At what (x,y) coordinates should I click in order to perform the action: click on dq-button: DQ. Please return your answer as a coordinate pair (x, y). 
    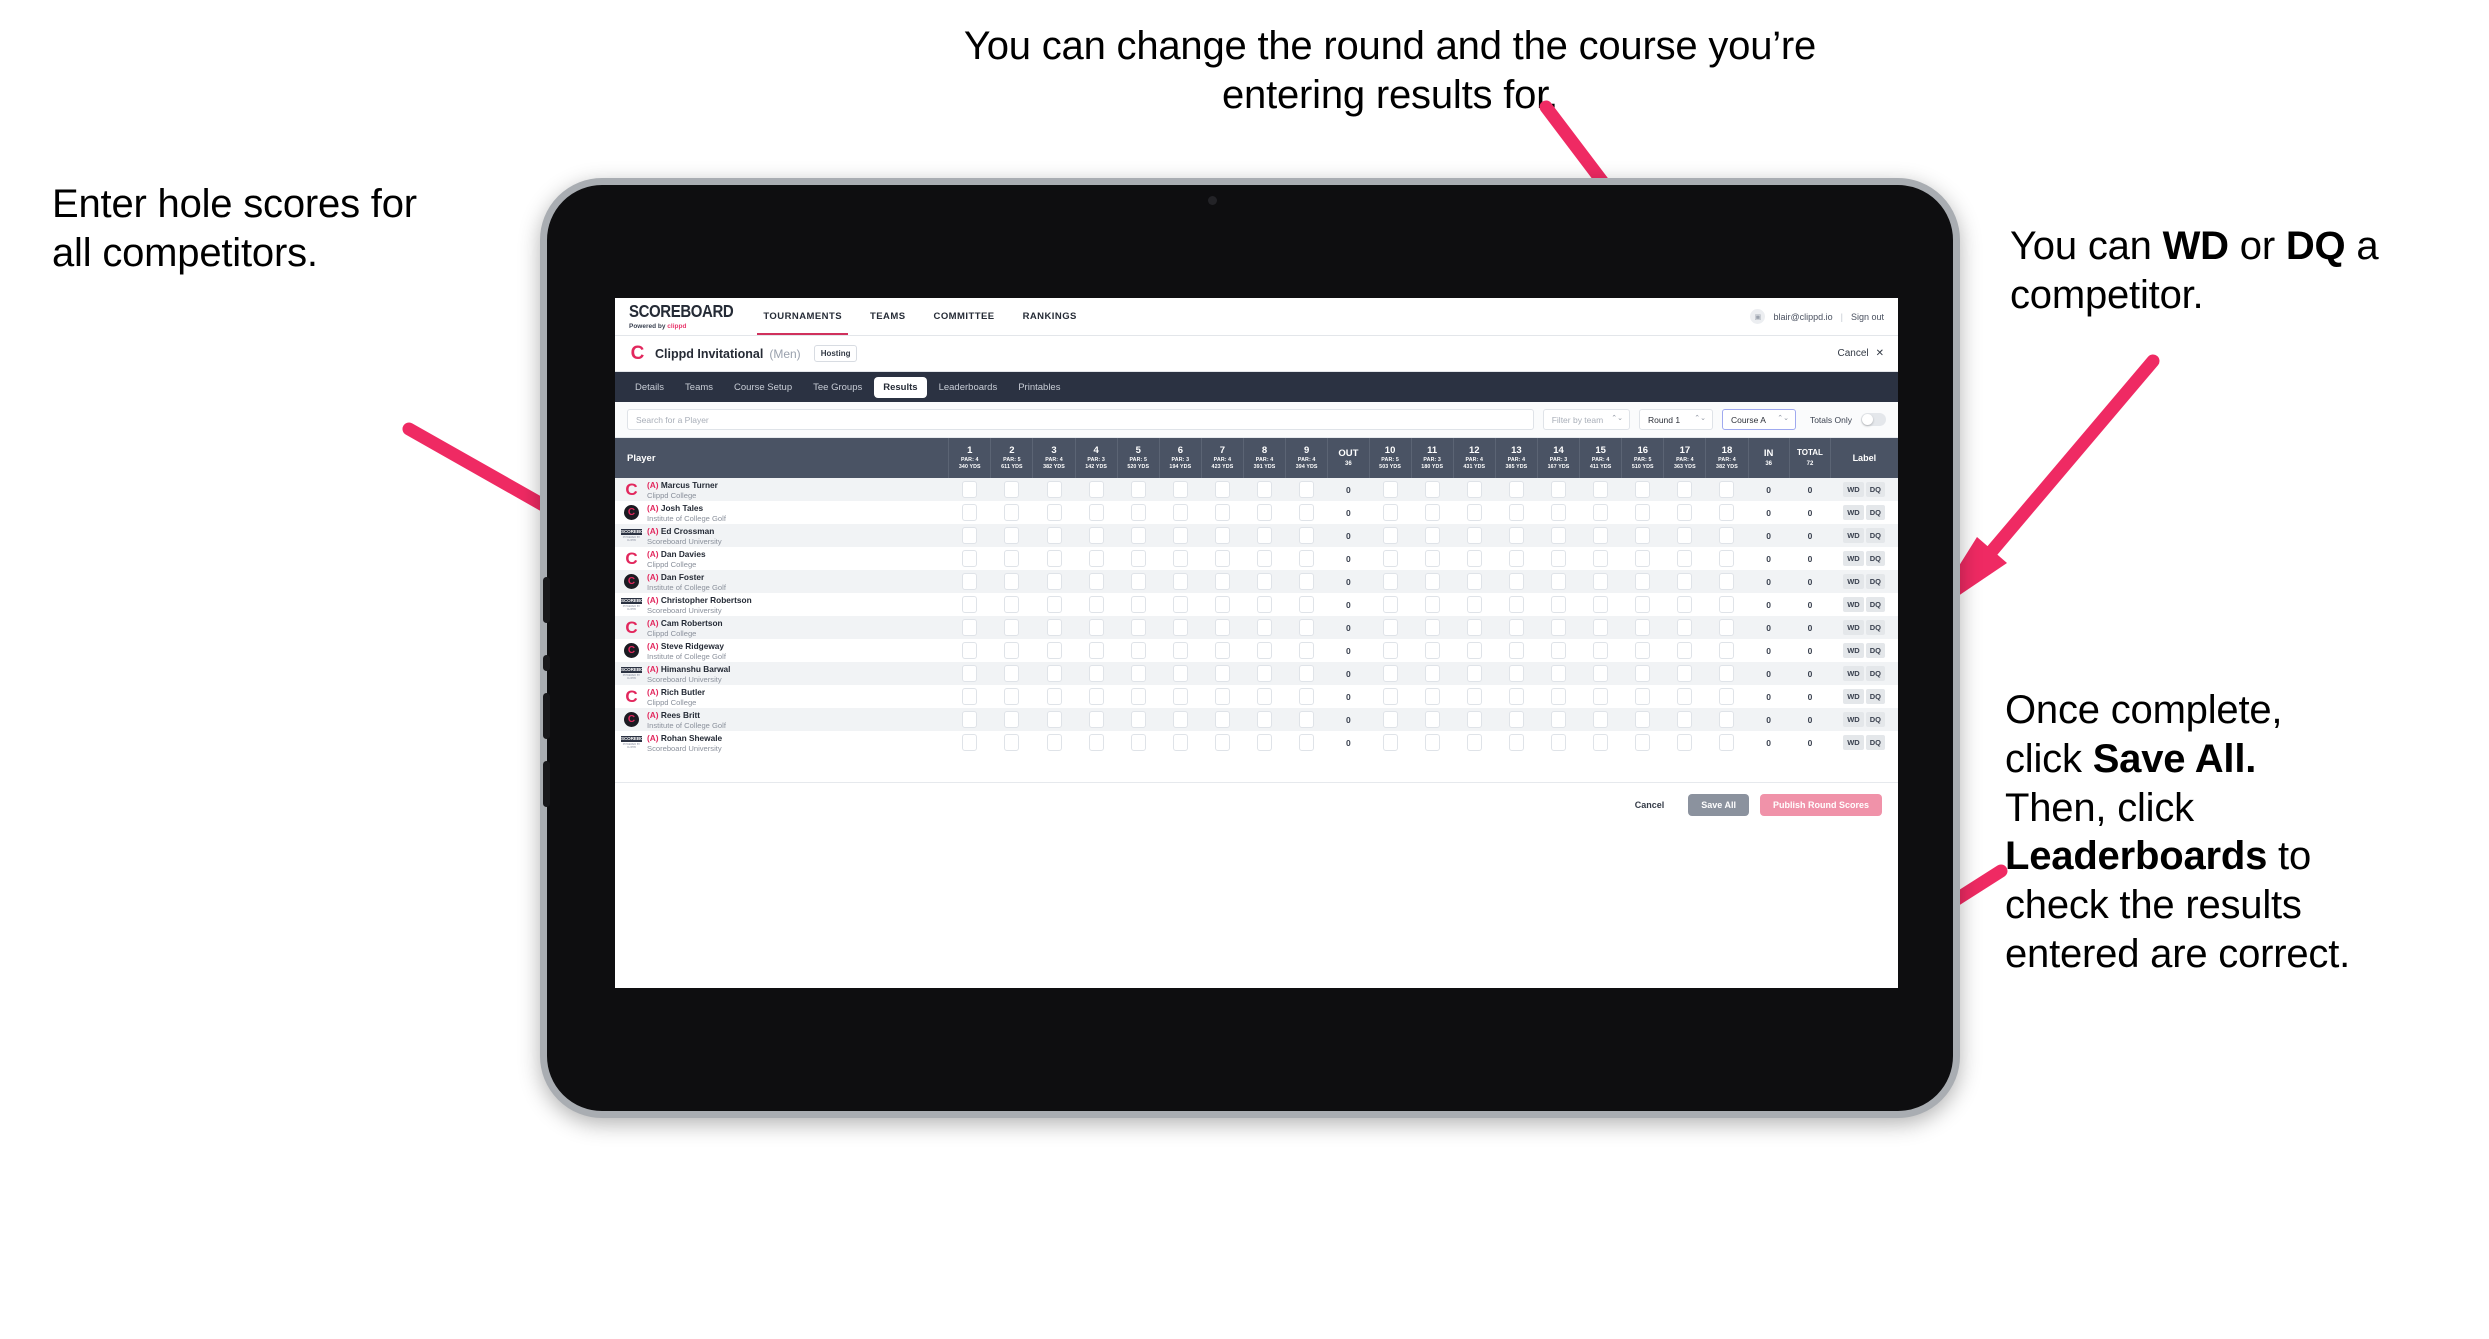
    Looking at the image, I should click on (1875, 558).